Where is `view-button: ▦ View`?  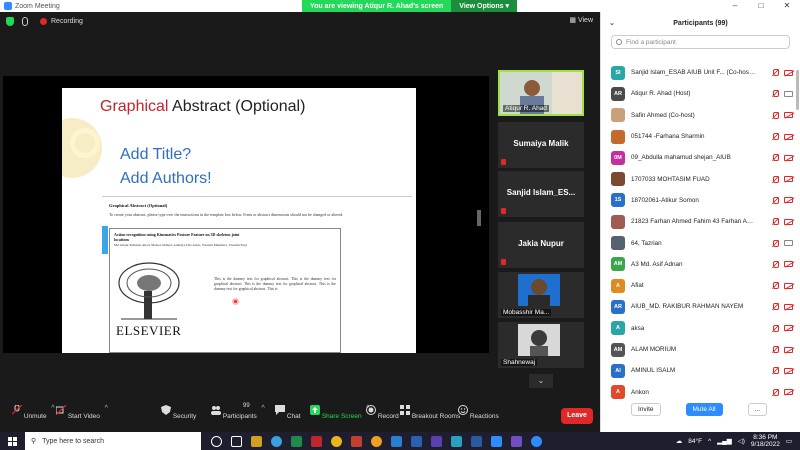
view-button: ▦ View is located at coordinates (581, 20).